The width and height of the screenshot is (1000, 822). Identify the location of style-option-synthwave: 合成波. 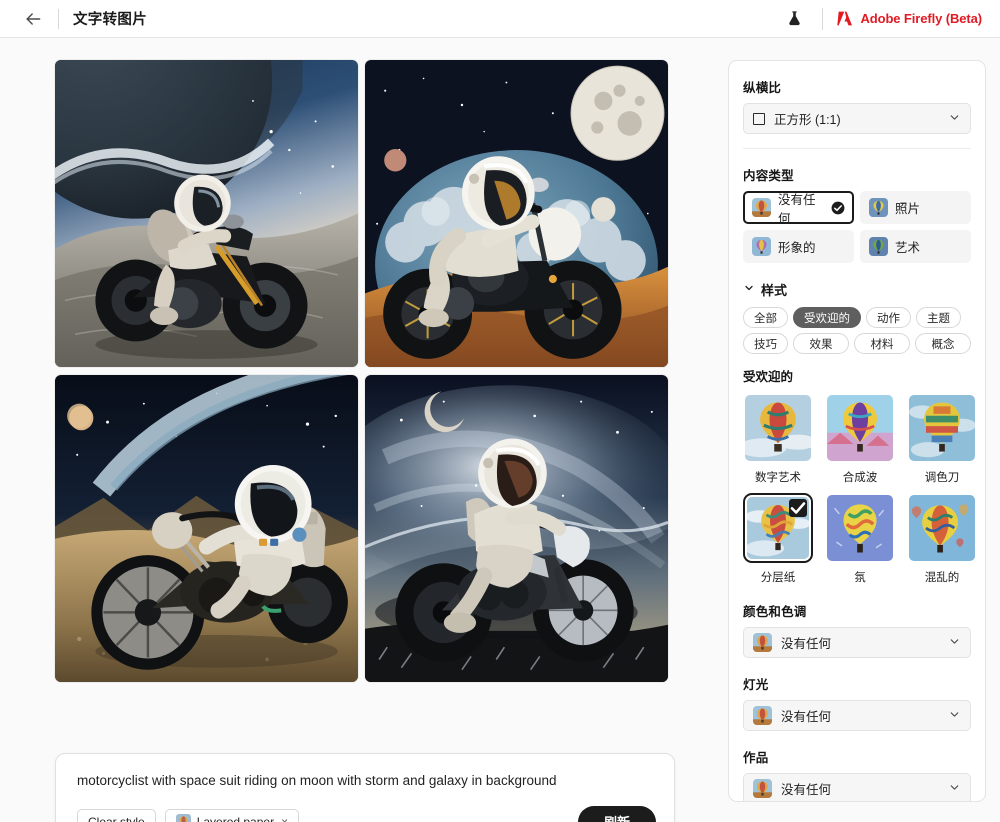
(860, 439).